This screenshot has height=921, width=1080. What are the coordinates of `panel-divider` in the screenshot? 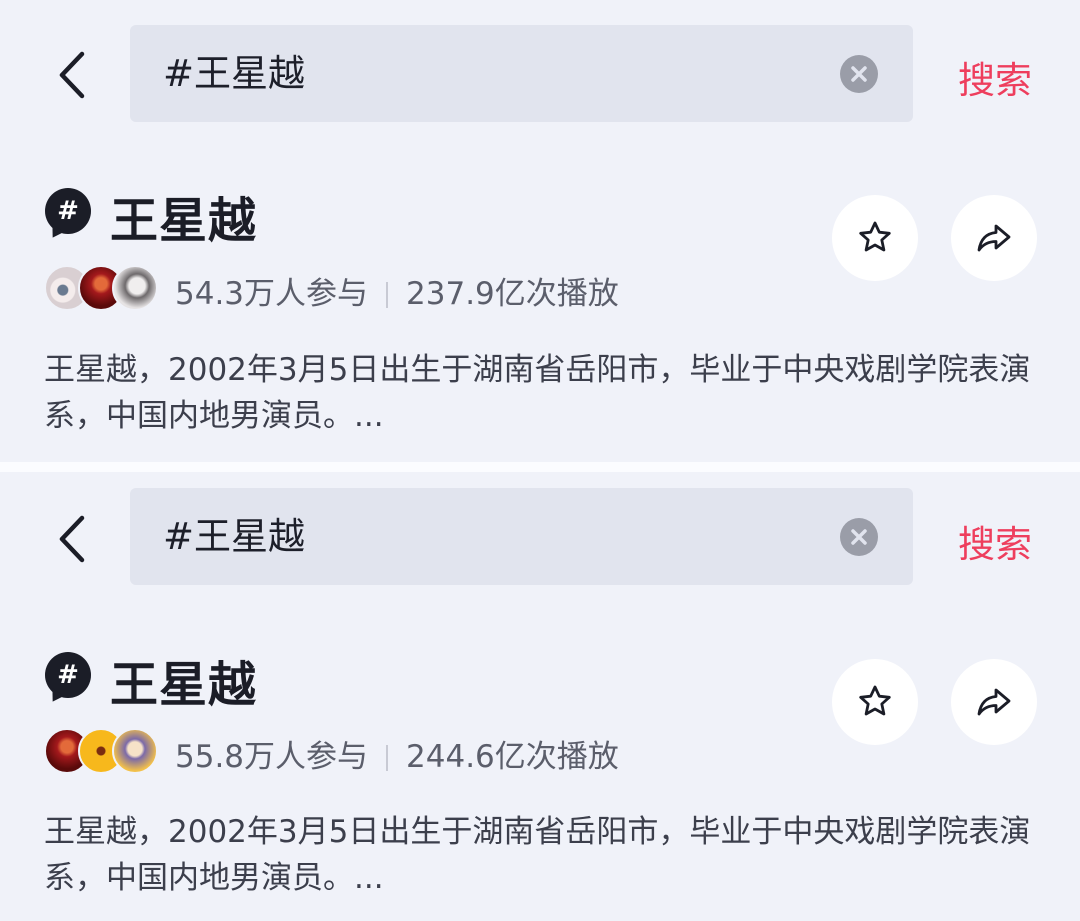 It's located at (540, 467).